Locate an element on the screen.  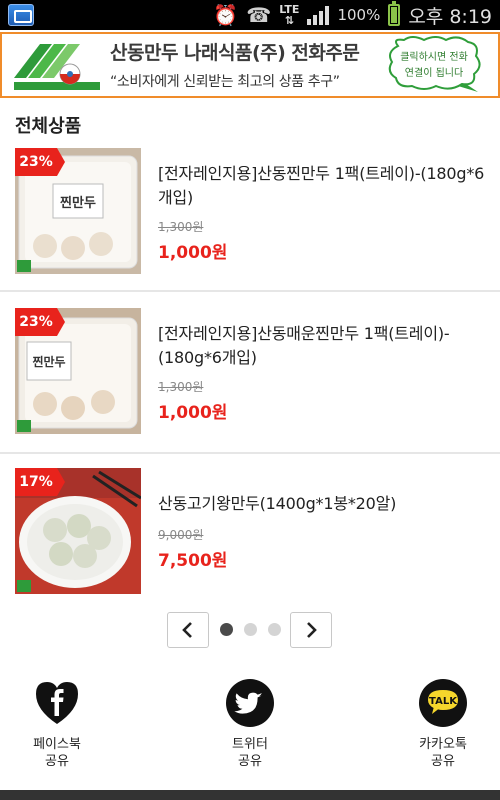
call-bubble-icon: 클릭하시면 전화 연결이 됩니다 is located at coordinates (434, 64).